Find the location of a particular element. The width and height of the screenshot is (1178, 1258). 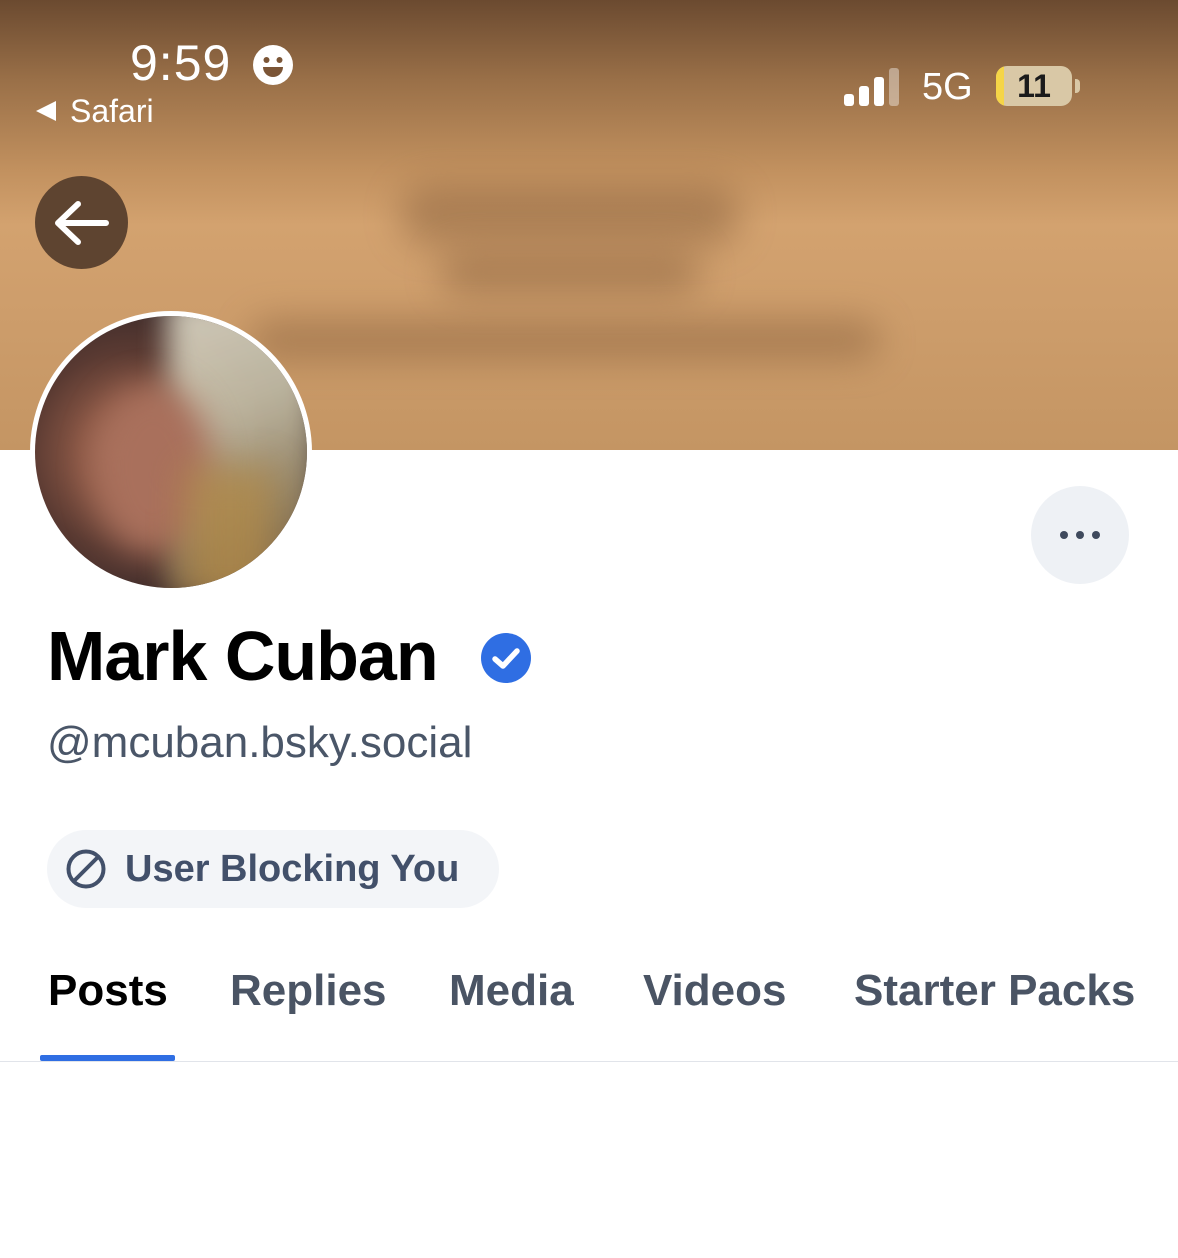

display-name: Mark Cuban is located at coordinates (243, 656).